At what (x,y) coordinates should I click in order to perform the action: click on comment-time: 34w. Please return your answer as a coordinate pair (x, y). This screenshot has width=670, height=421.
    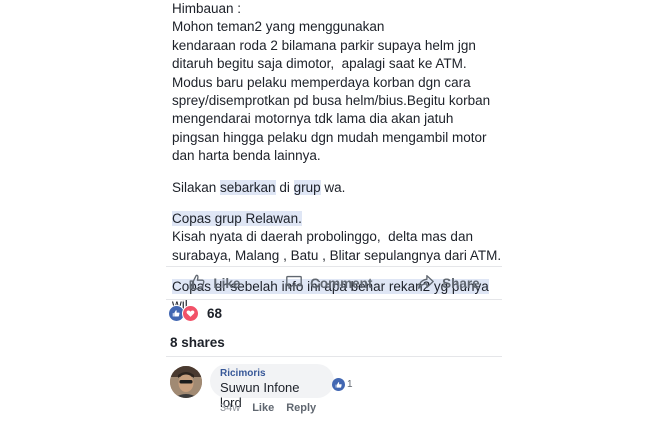
    Looking at the image, I should click on (230, 408).